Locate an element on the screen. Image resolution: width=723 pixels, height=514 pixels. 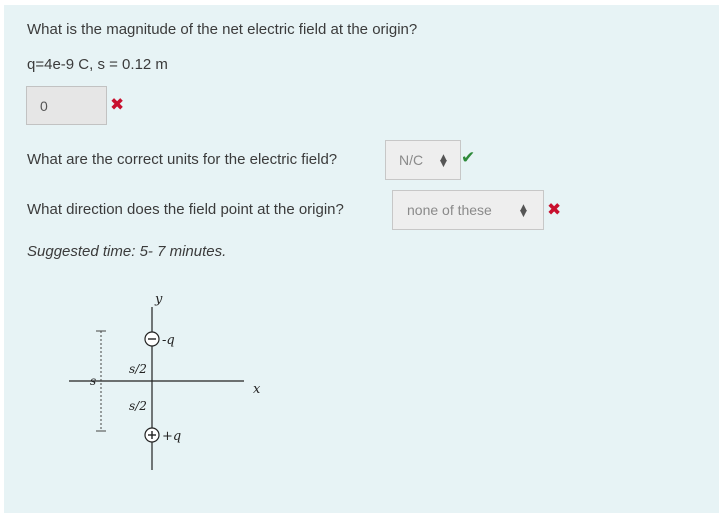
direction-select: none of these ▲ ▼ is located at coordinates (468, 210).